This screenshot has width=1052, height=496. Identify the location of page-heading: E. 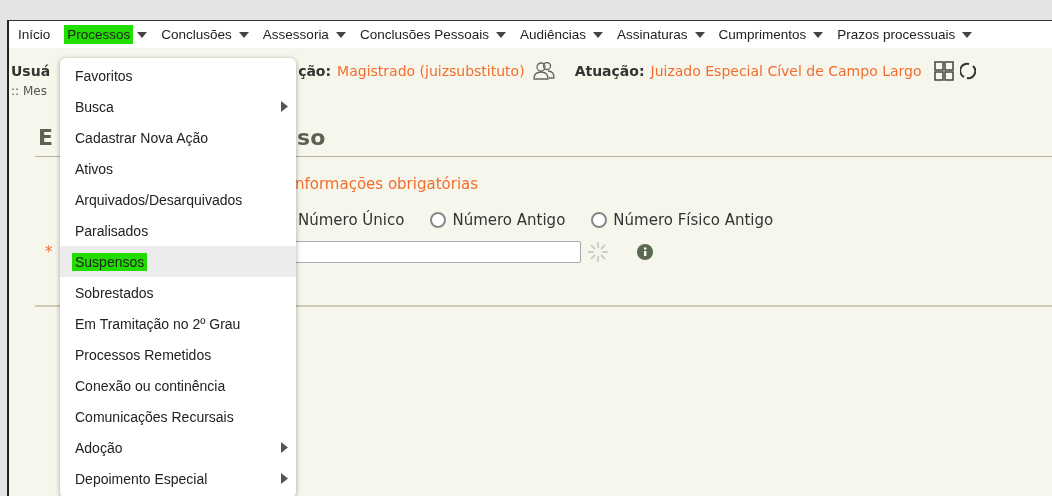
(46, 137).